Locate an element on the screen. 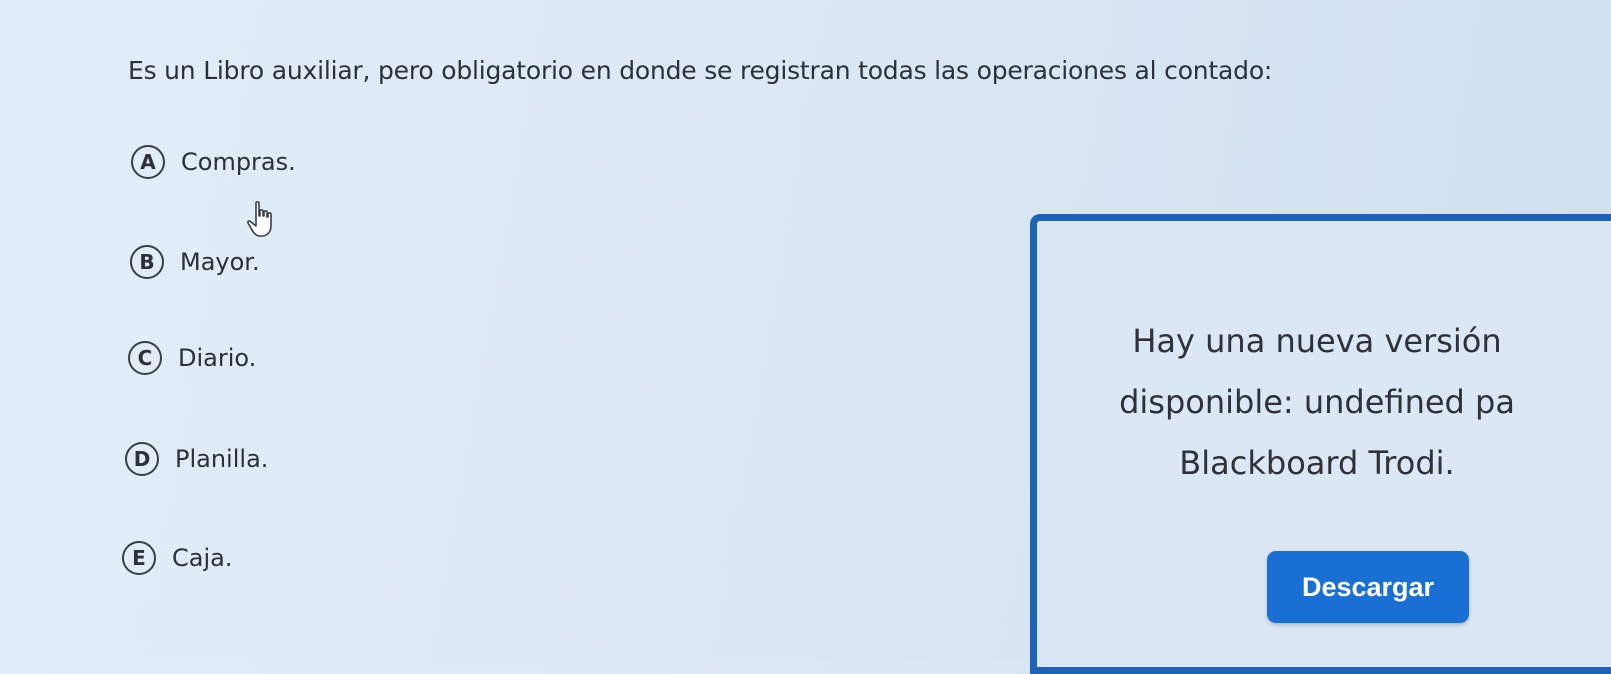 The height and width of the screenshot is (674, 1611). option-c-label: Diario. is located at coordinates (217, 358).